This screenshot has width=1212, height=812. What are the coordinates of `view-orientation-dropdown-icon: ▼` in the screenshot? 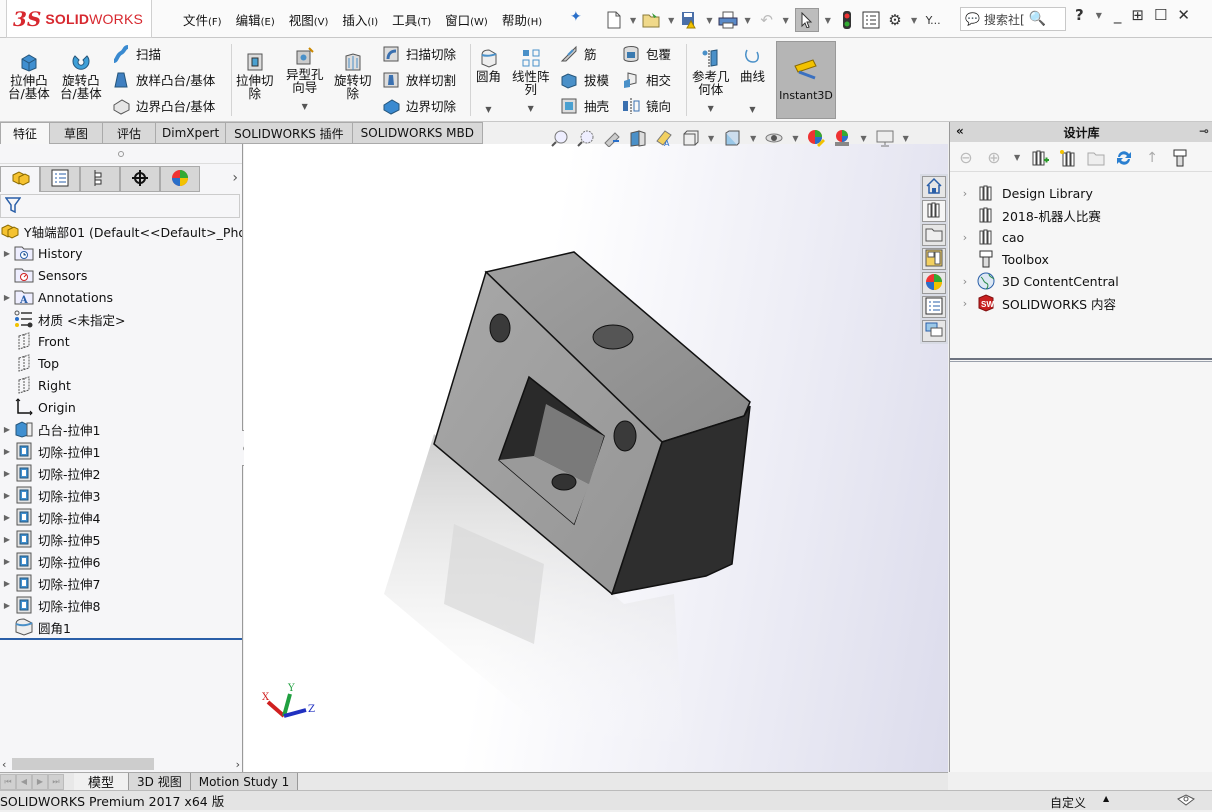 It's located at (711, 138).